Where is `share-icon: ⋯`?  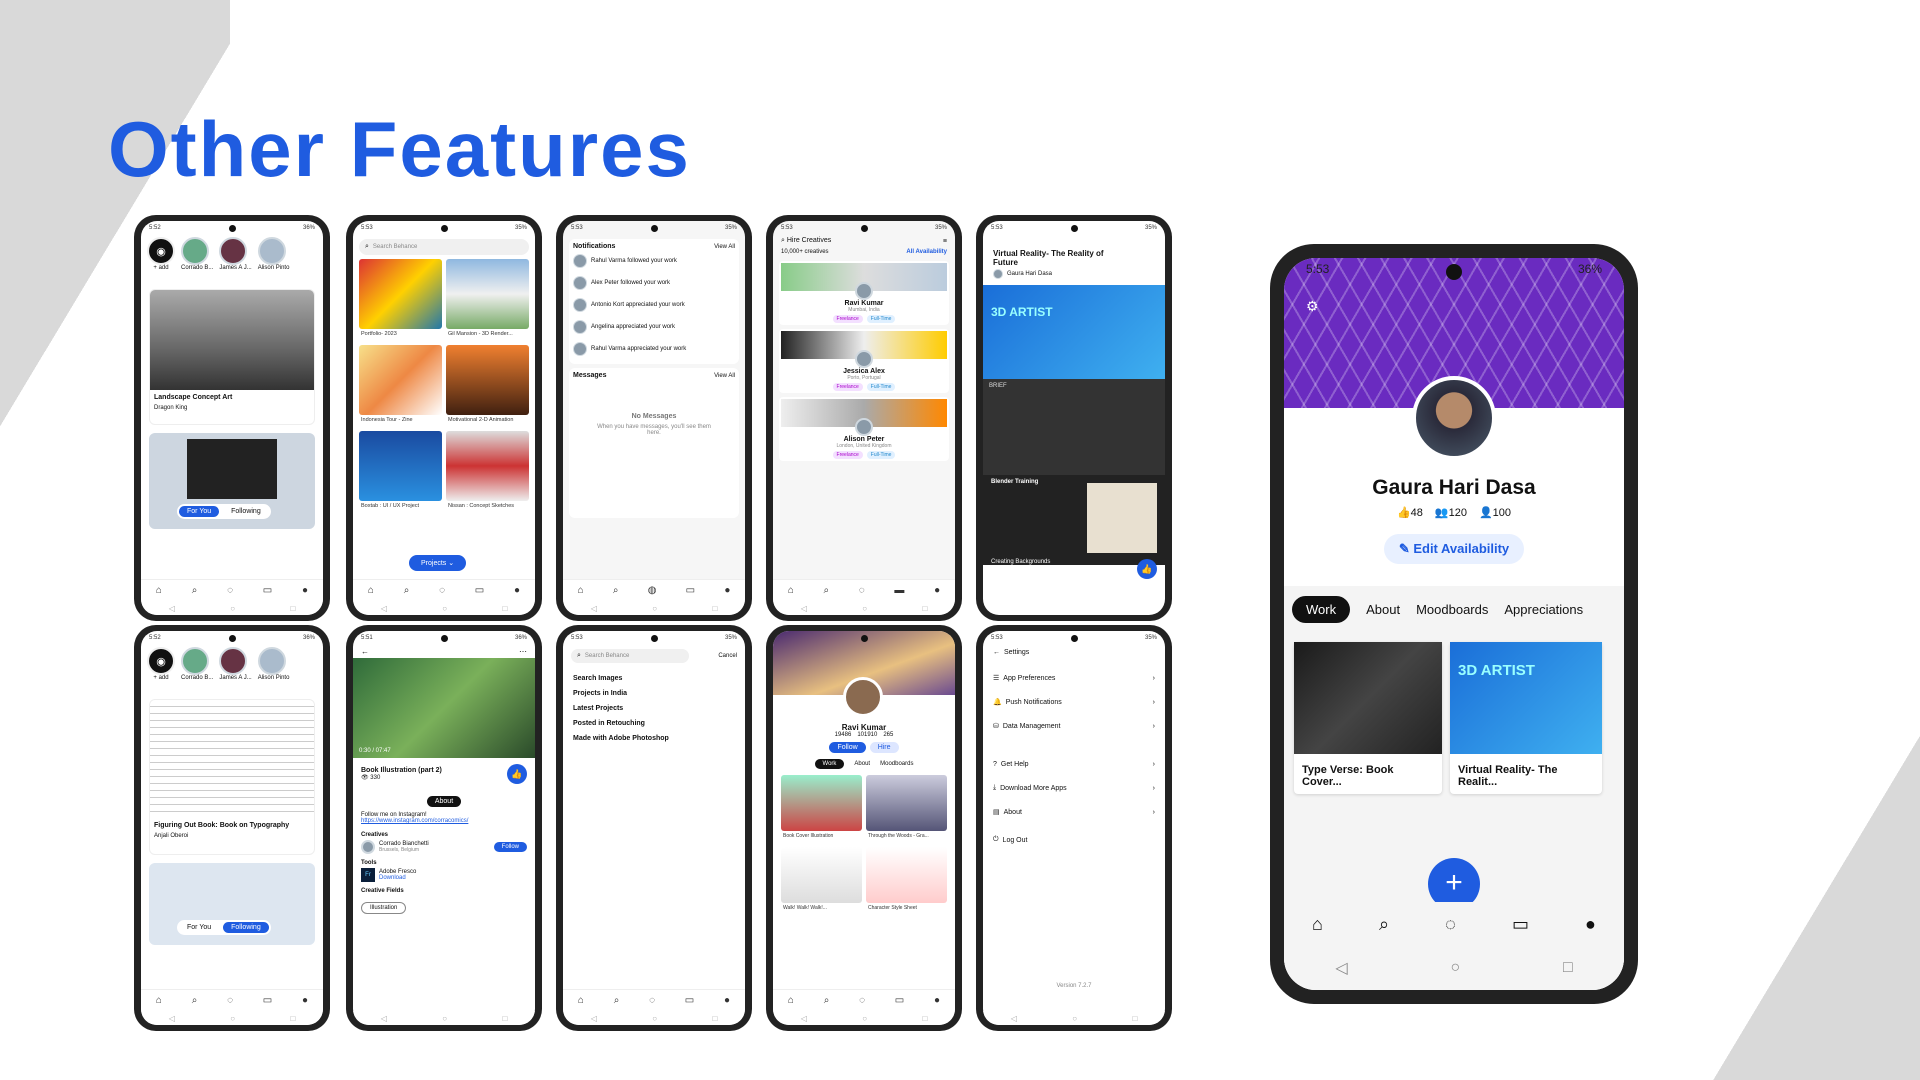 share-icon: ⋯ is located at coordinates (523, 651).